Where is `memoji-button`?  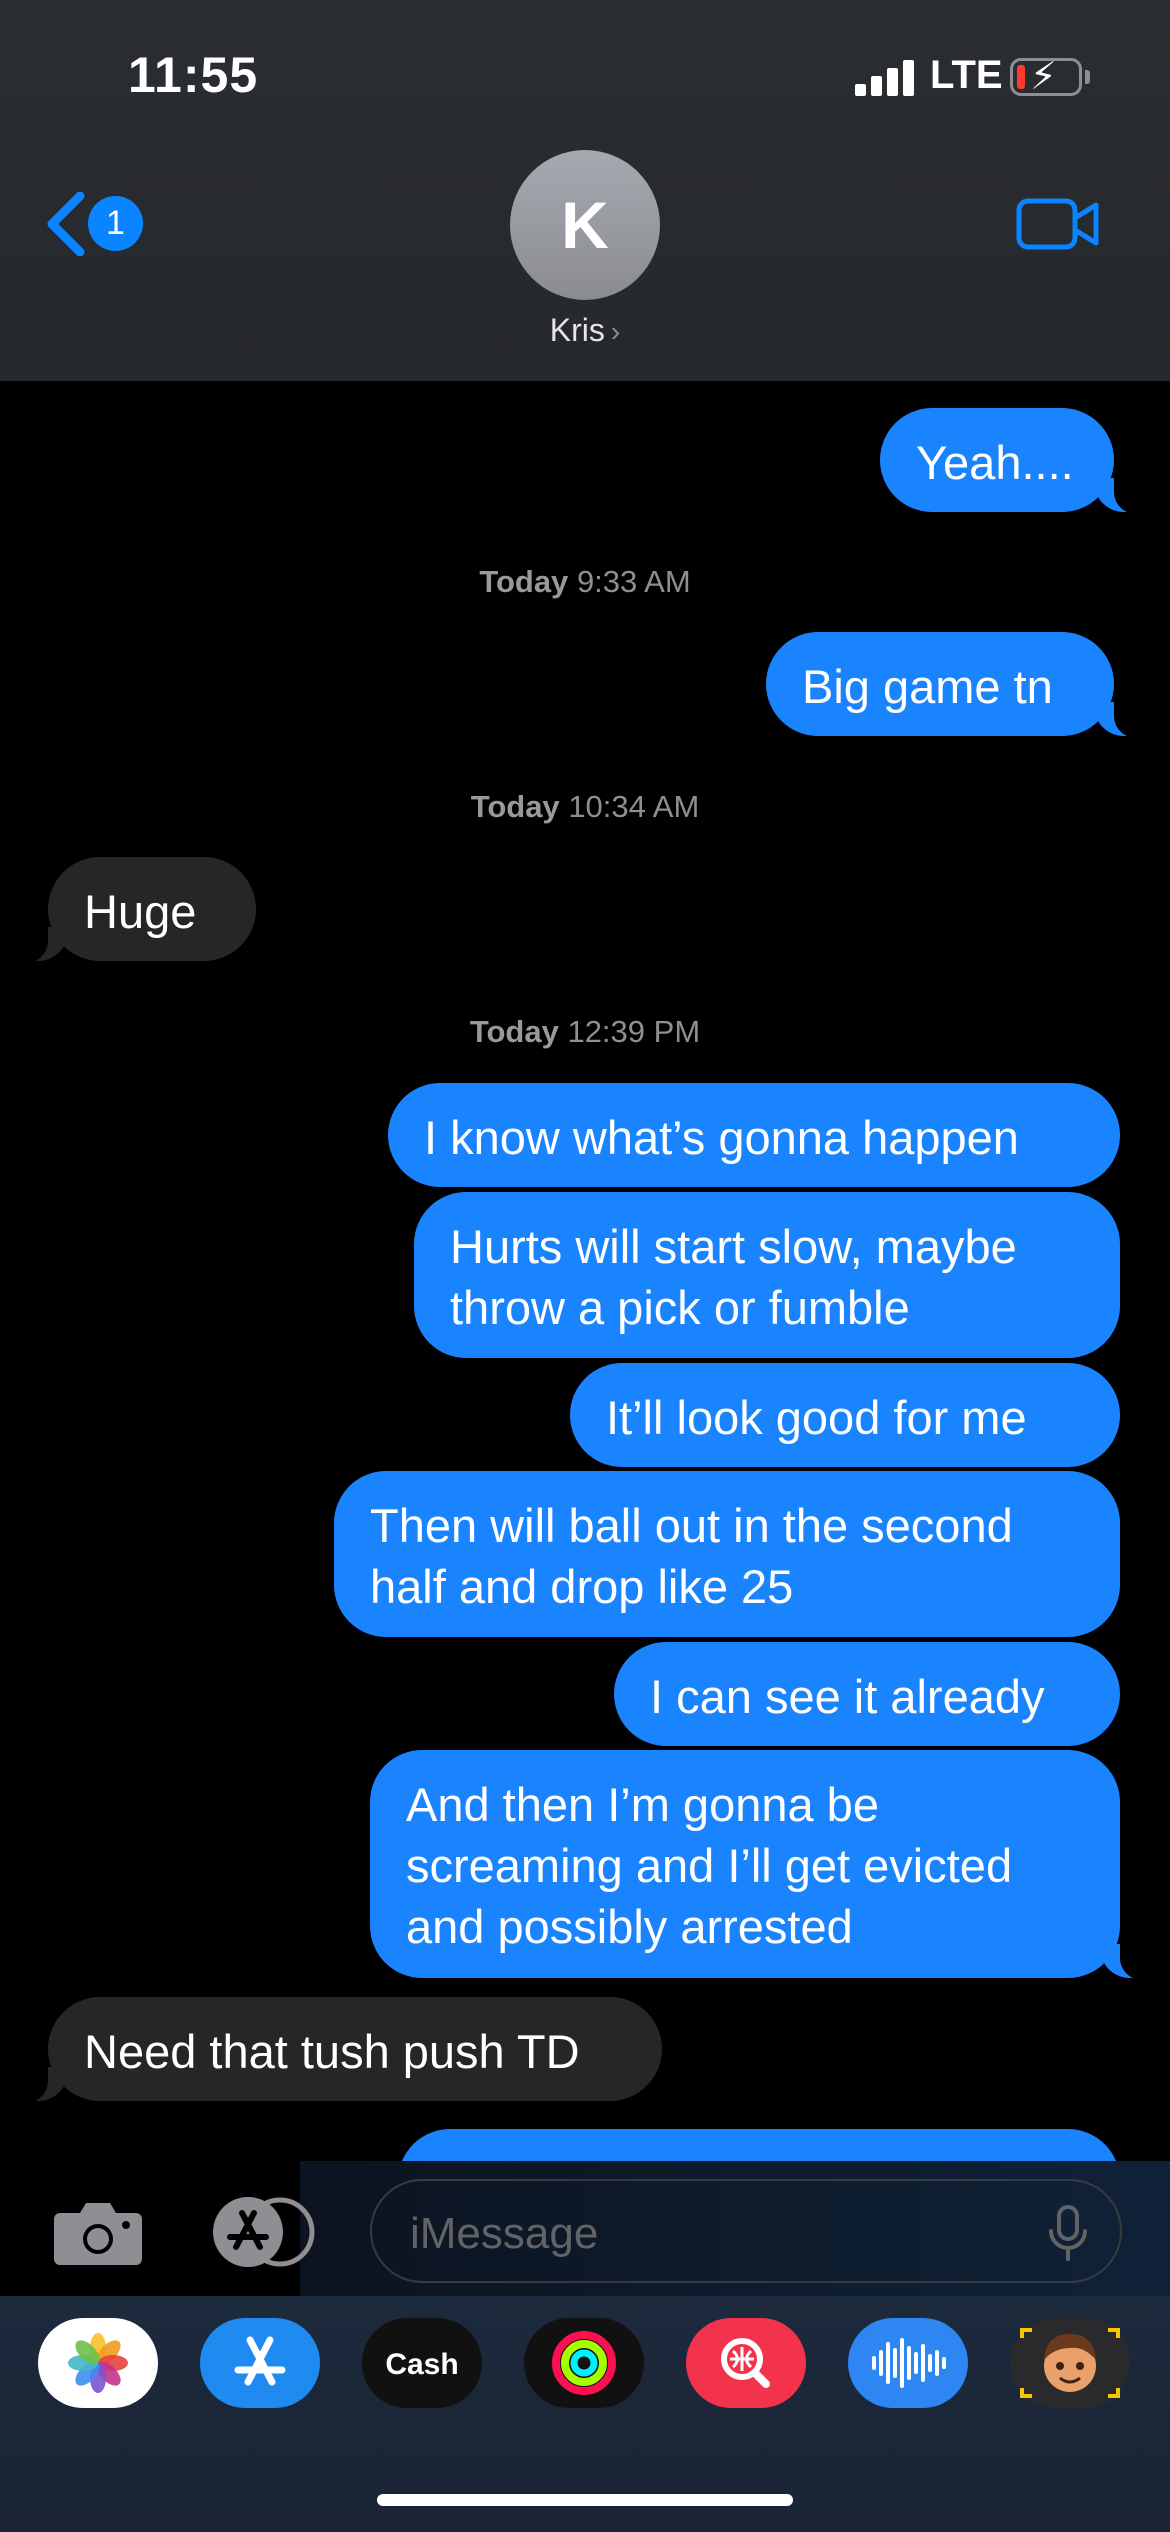
memoji-button is located at coordinates (1070, 2363).